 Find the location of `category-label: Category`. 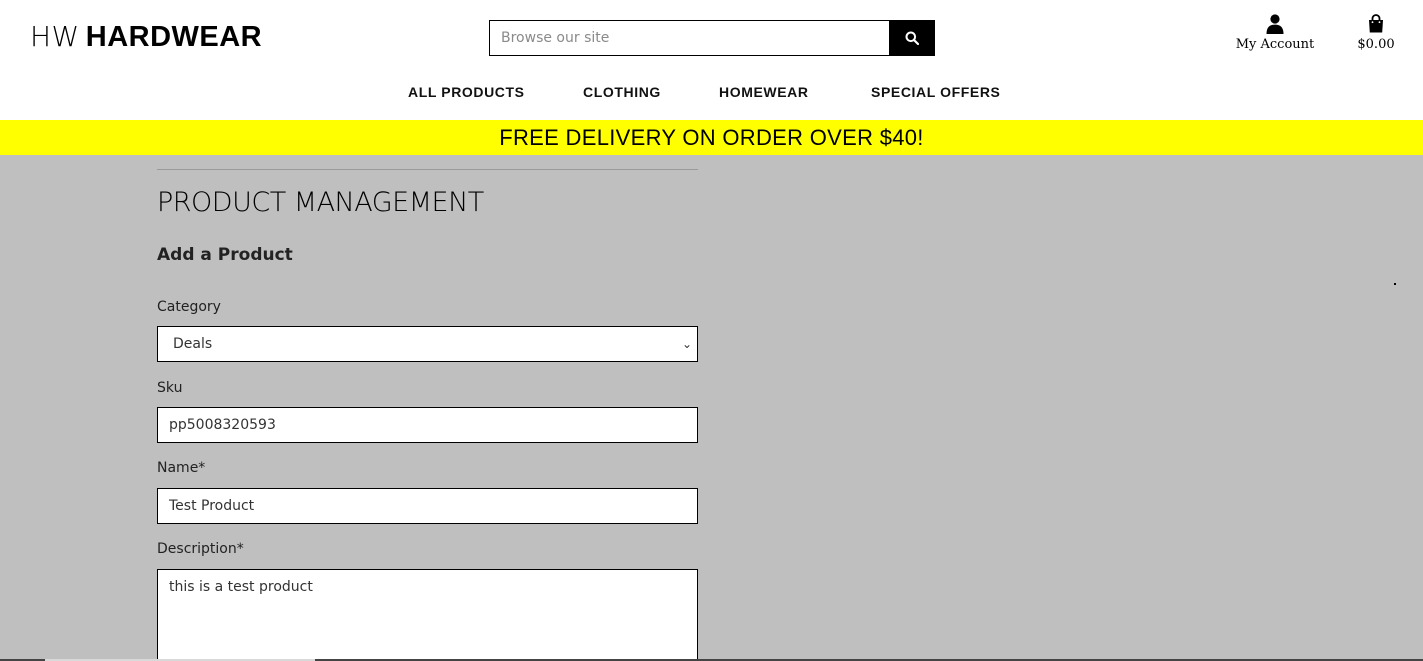

category-label: Category is located at coordinates (189, 307).